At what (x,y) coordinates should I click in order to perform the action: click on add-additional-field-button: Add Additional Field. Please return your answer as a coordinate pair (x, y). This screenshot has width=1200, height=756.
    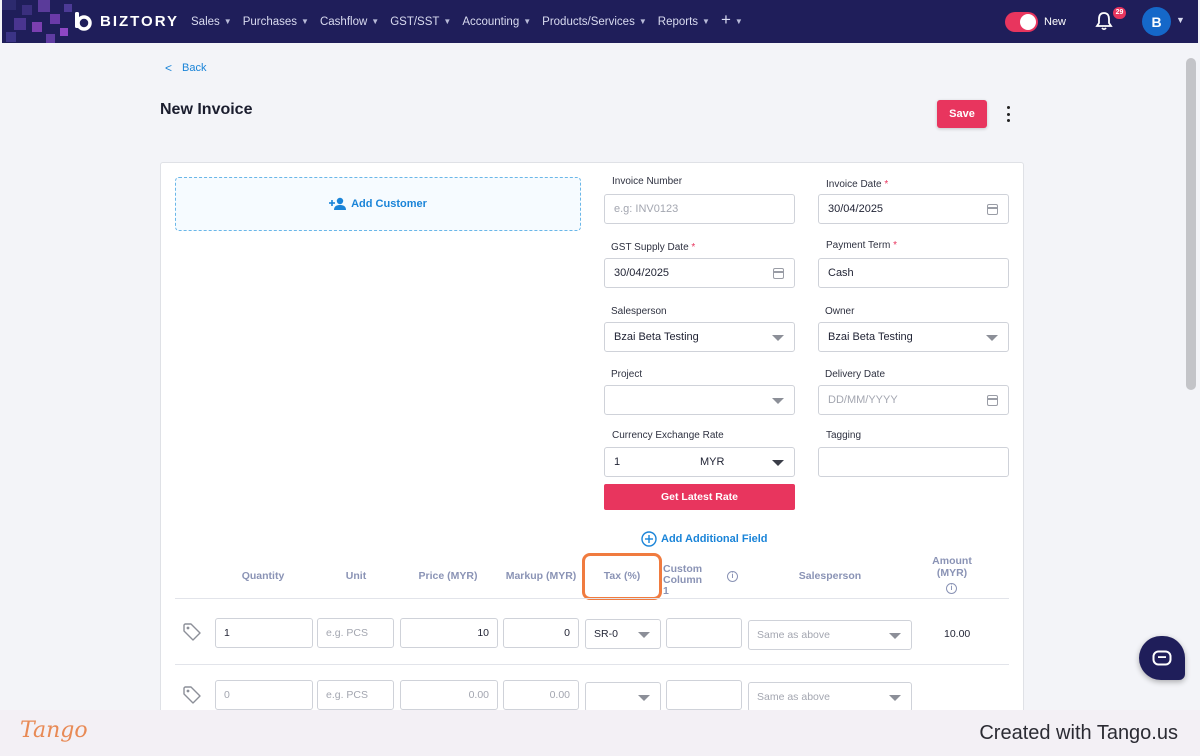
    Looking at the image, I should click on (704, 539).